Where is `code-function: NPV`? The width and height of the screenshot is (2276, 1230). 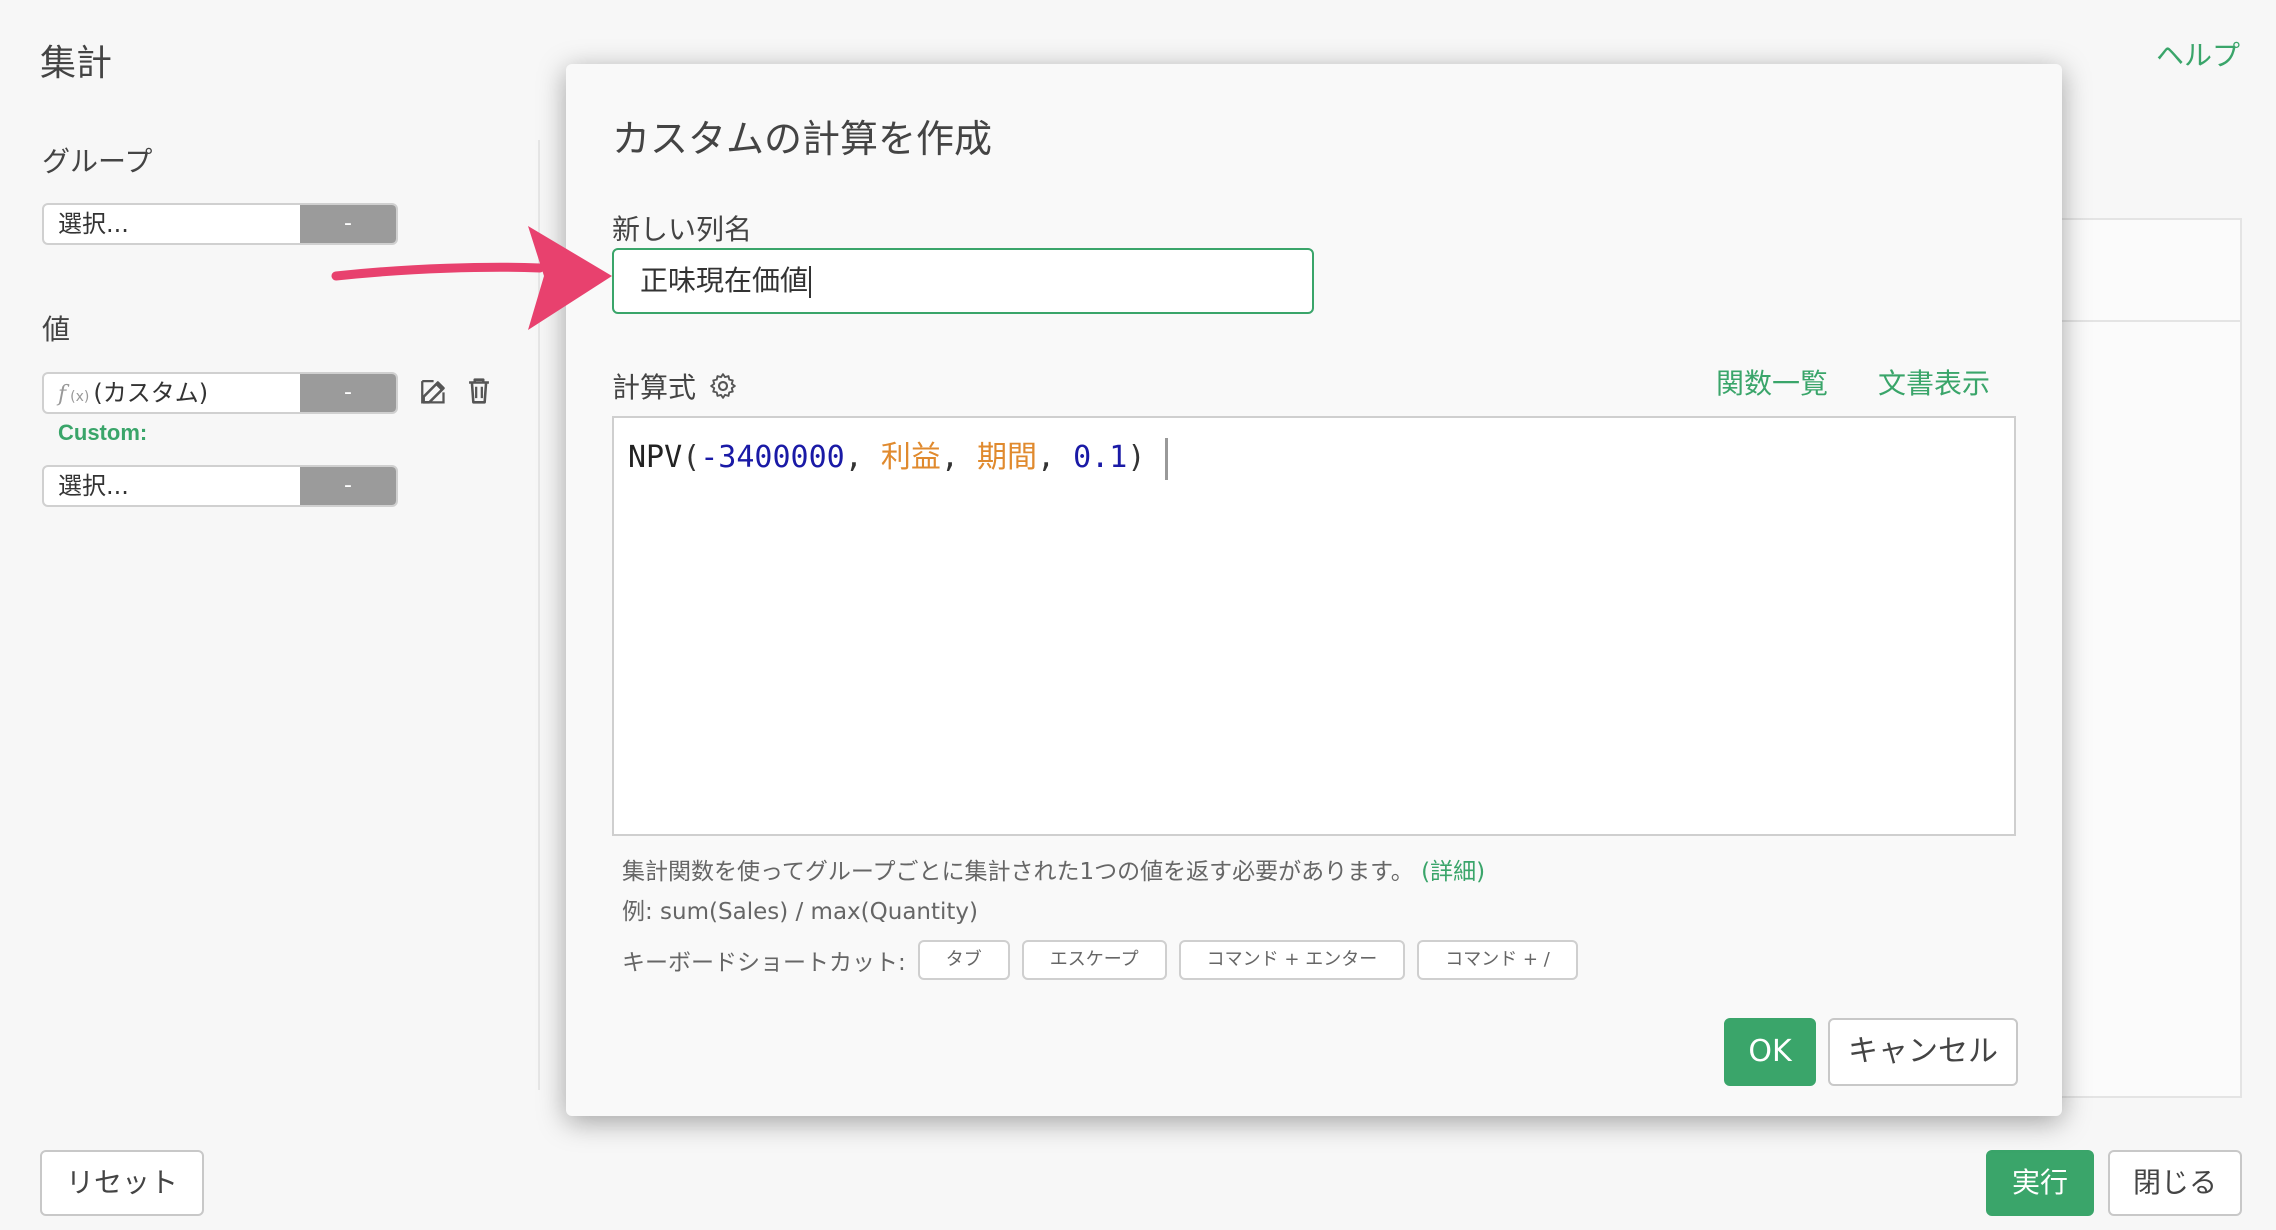 code-function: NPV is located at coordinates (655, 457).